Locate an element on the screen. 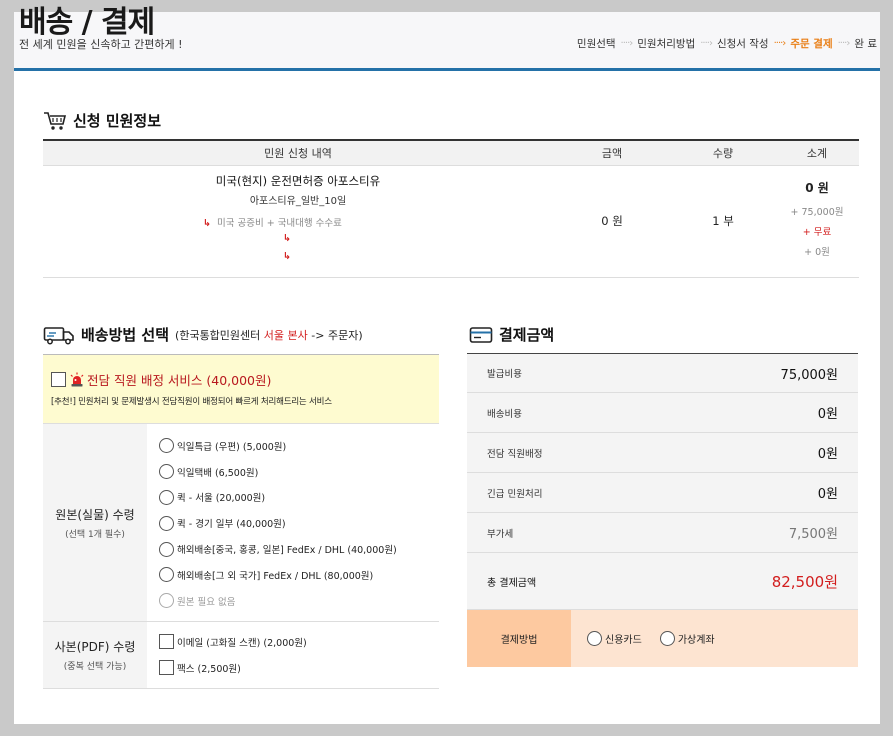 The height and width of the screenshot is (736, 893). copy-option: 팩스 (2,500원) is located at coordinates (299, 668).